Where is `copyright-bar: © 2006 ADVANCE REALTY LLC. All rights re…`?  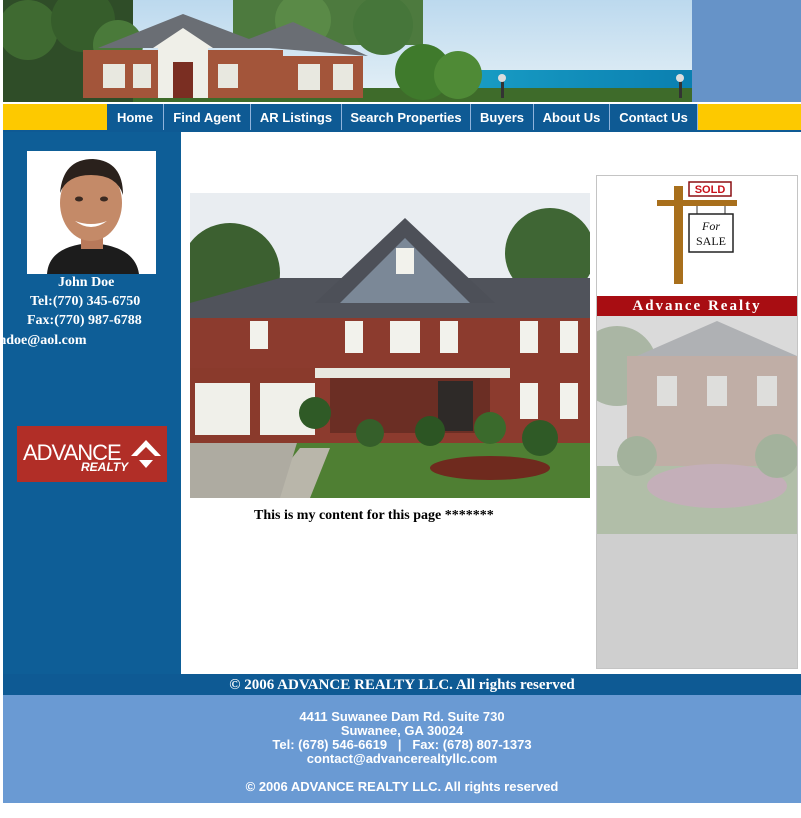
copyright-bar: © 2006 ADVANCE REALTY LLC. All rights re… is located at coordinates (402, 684).